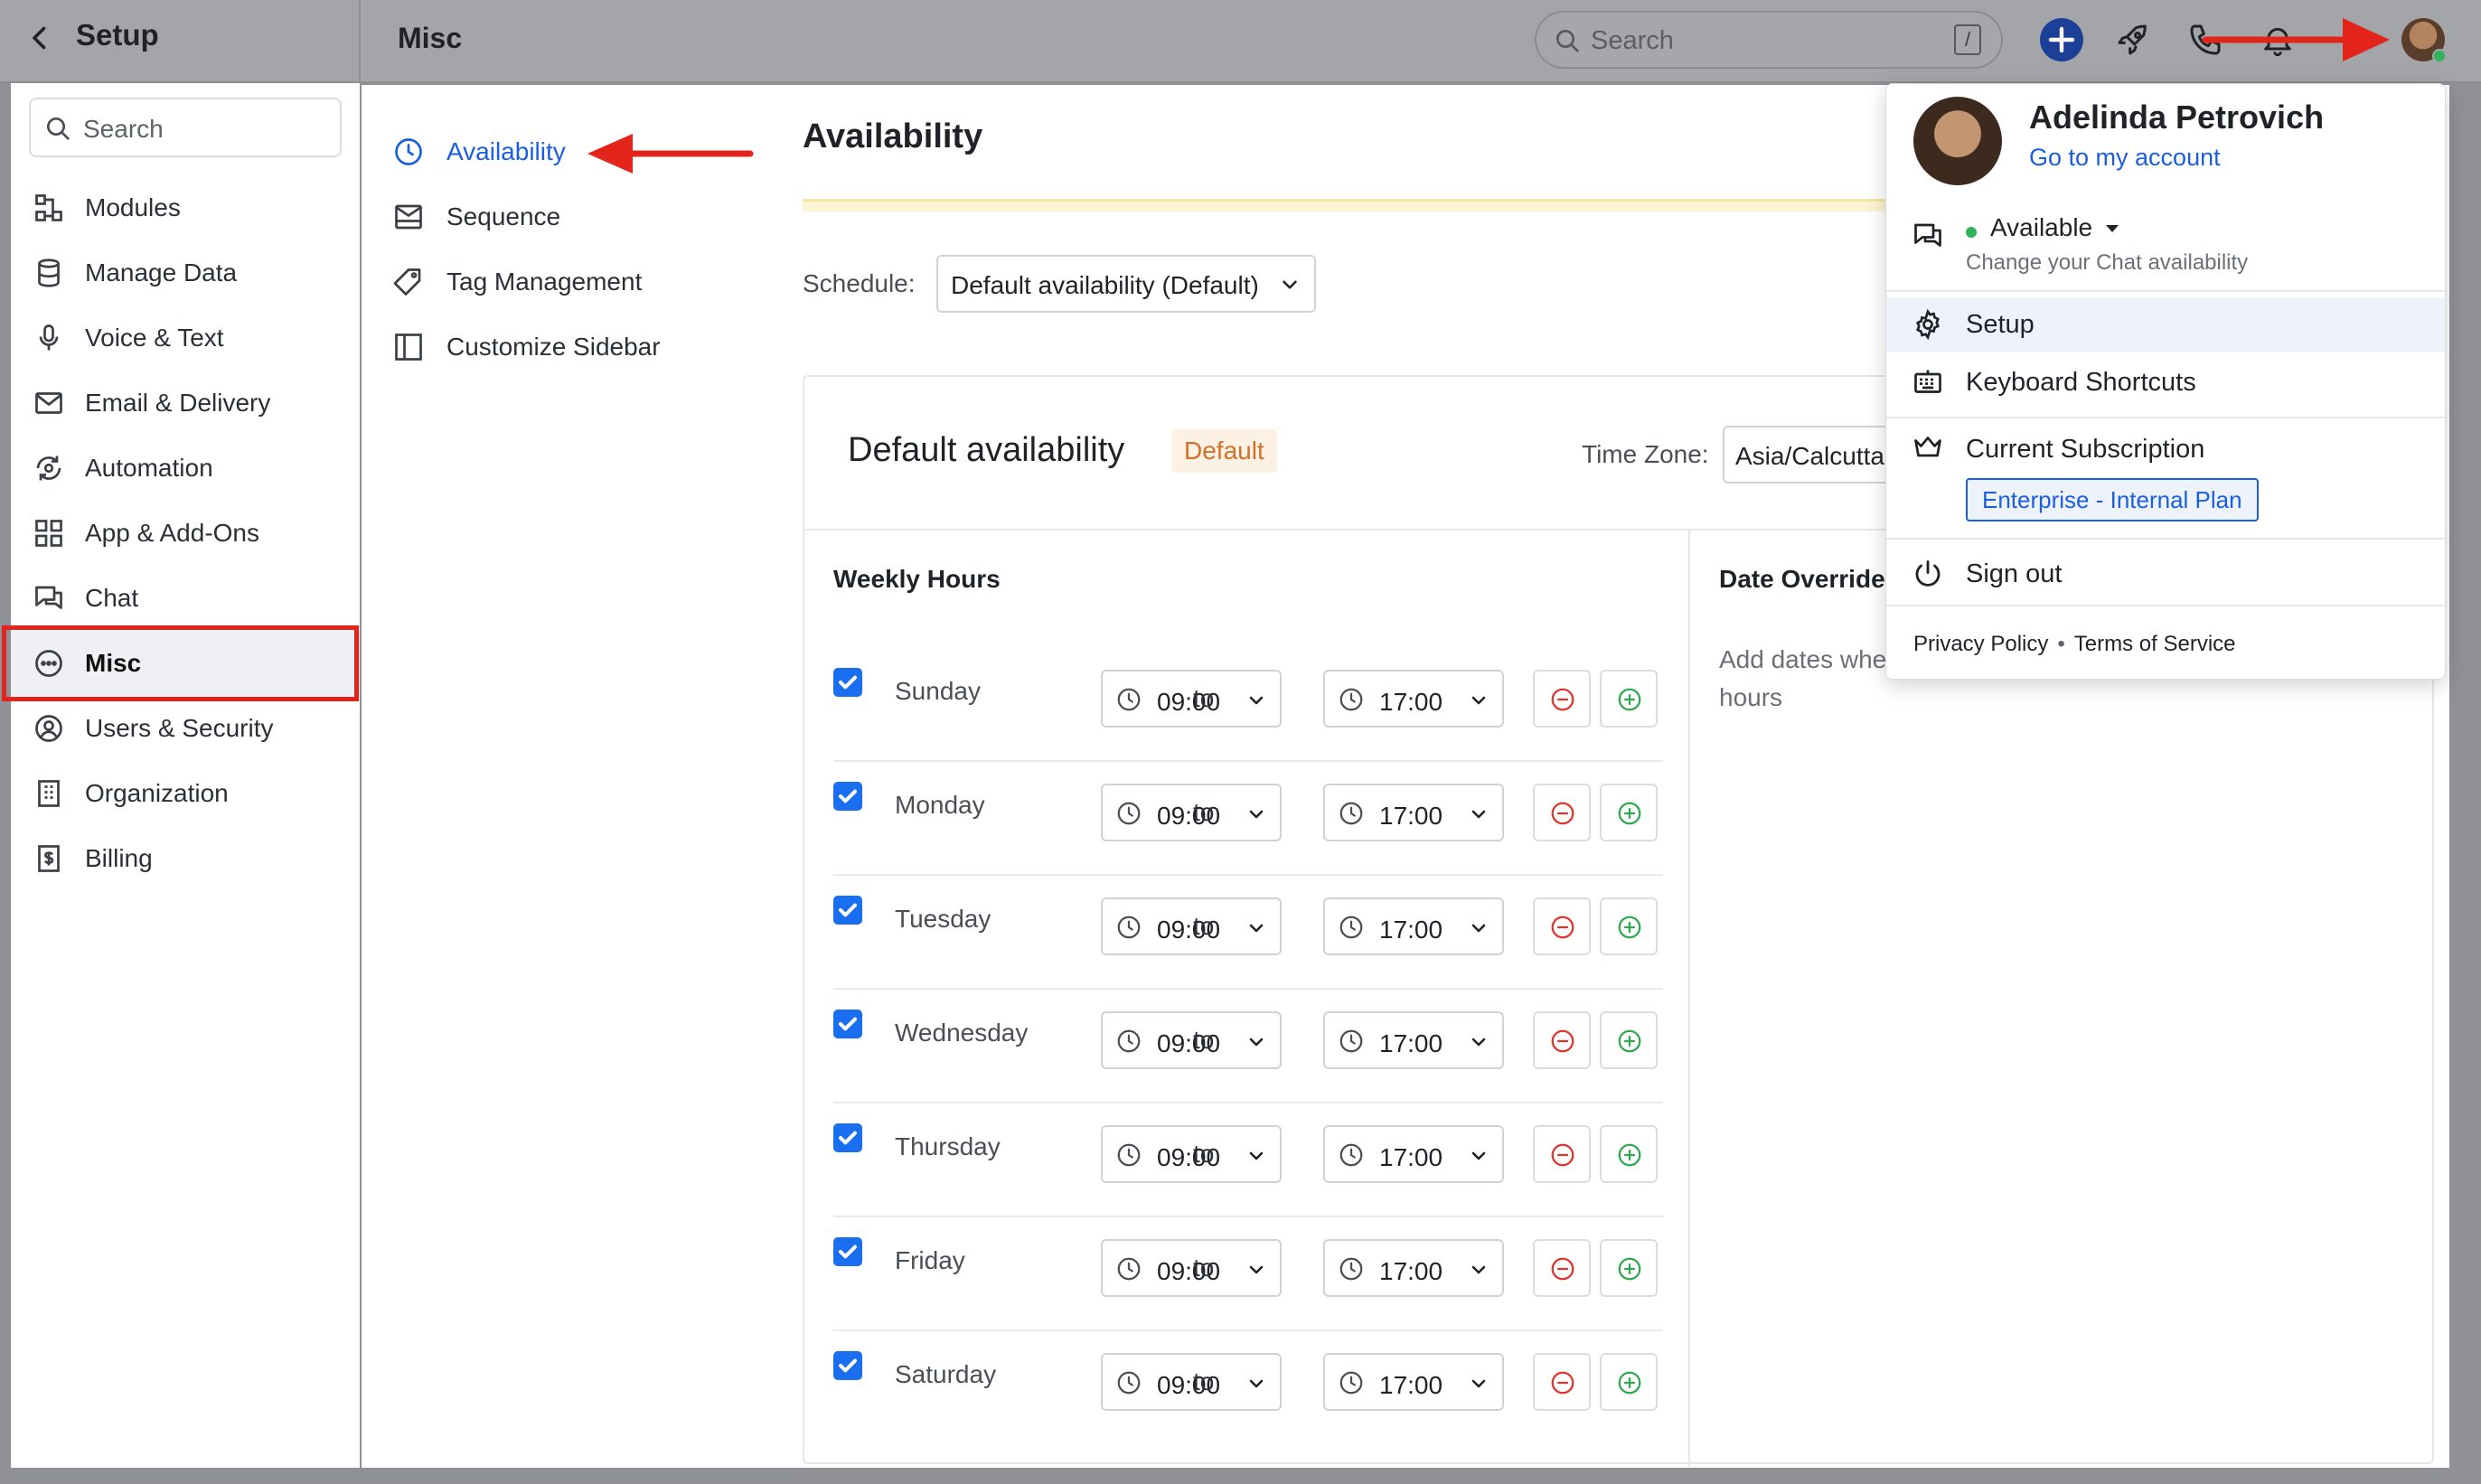 The width and height of the screenshot is (2481, 1484). Describe the element at coordinates (161, 272) in the screenshot. I see `sidebar-item-label: Manage Data` at that location.